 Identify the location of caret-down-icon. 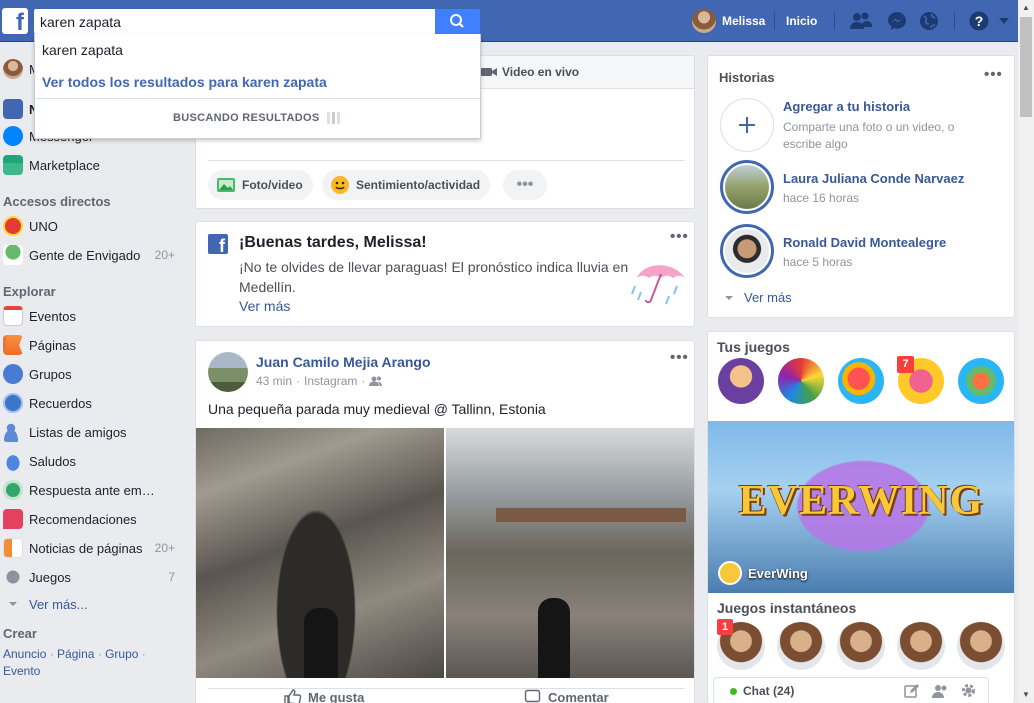
(1004, 21).